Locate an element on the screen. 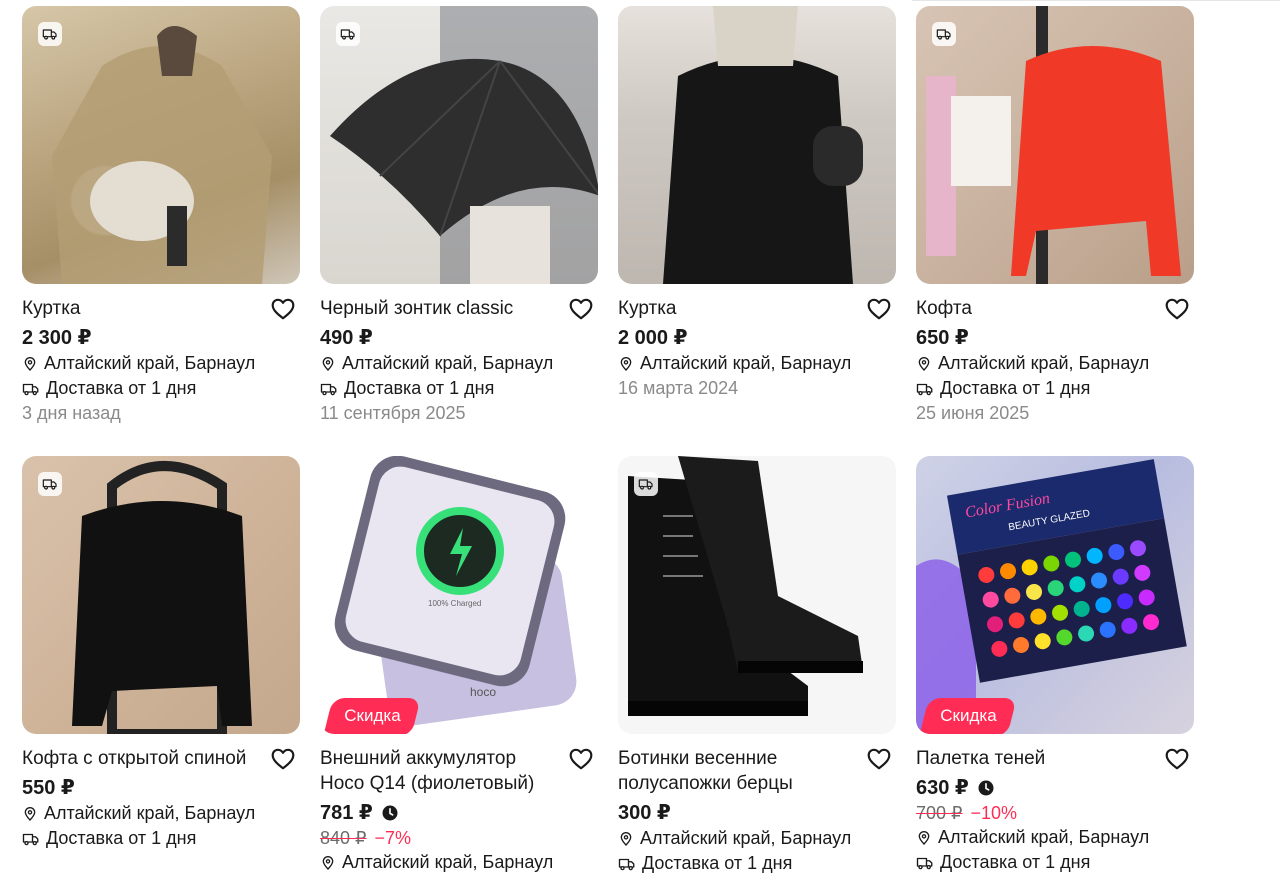 This screenshot has width=1280, height=881. header-divider is located at coordinates (1096, 0).